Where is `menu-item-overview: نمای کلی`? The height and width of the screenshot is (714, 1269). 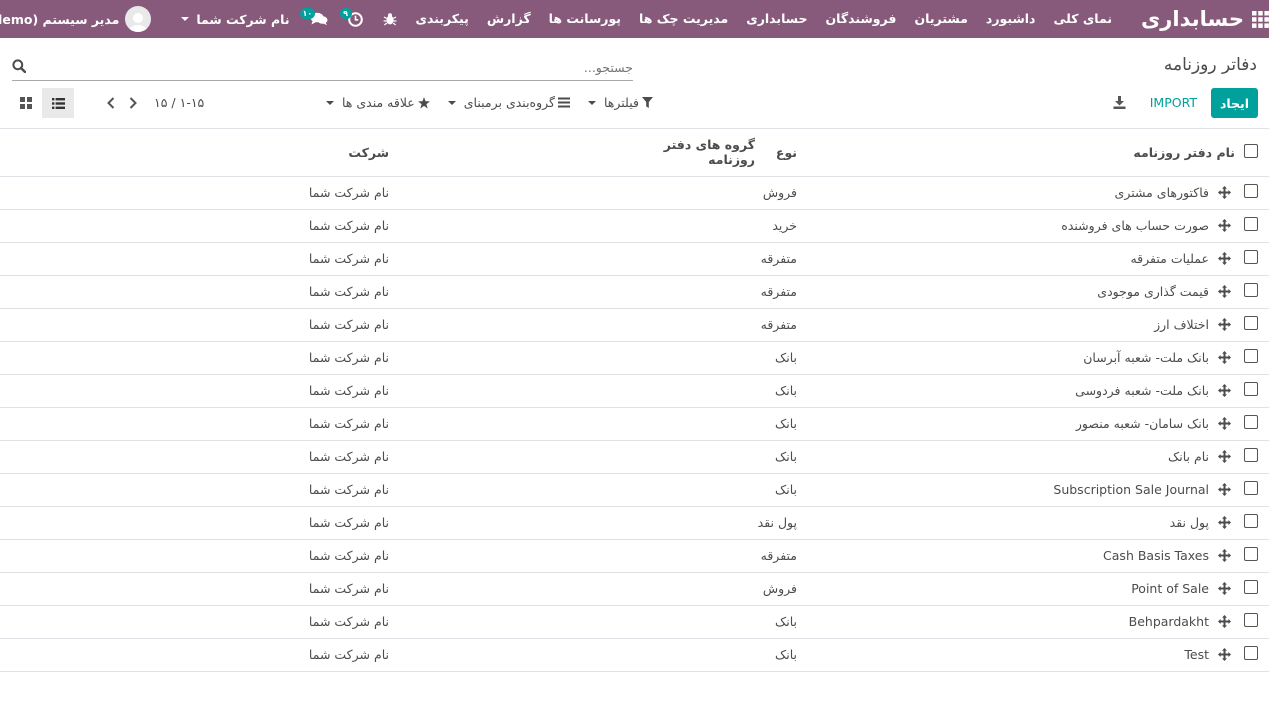 menu-item-overview: نمای کلی is located at coordinates (1082, 19).